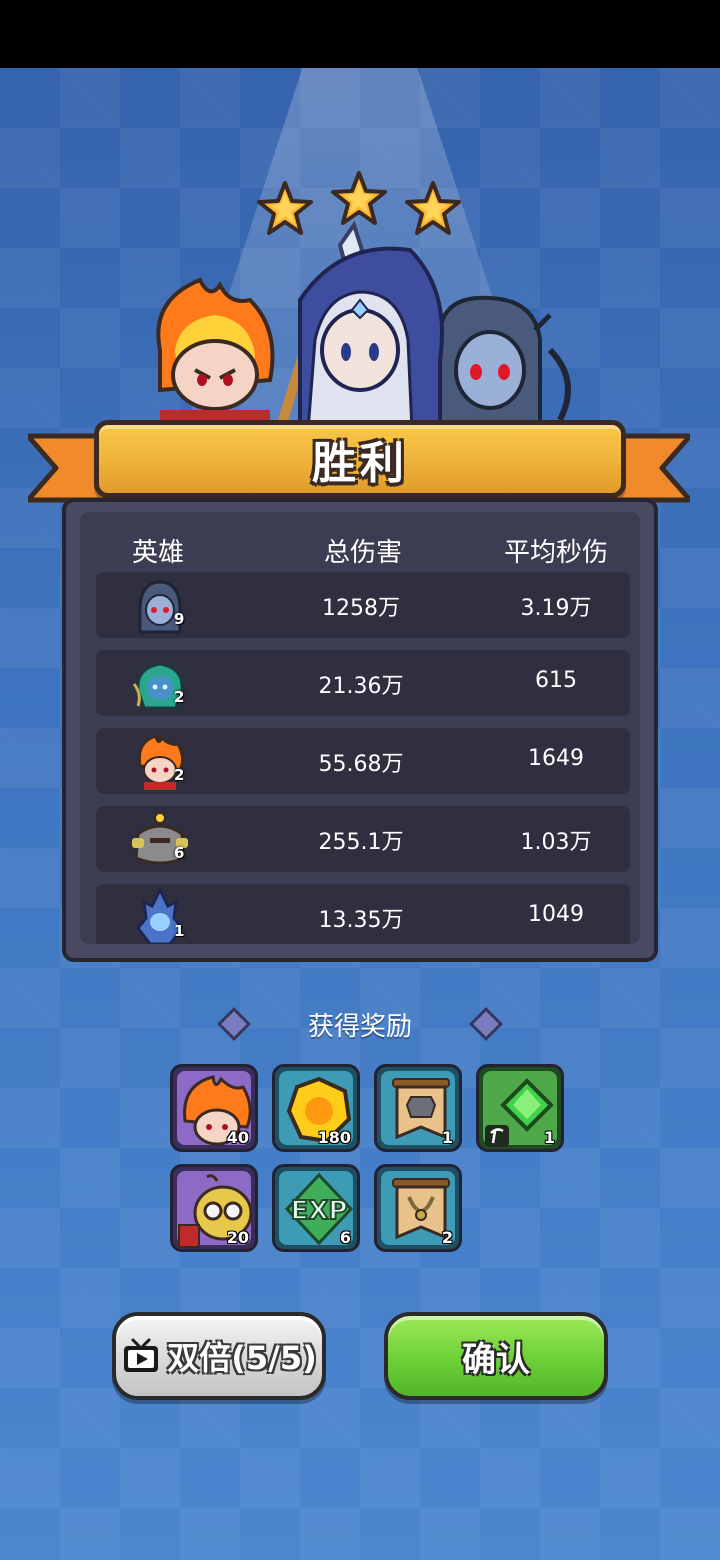 This screenshot has width=720, height=1560. I want to click on total-damage-value: 55.68万, so click(361, 764).